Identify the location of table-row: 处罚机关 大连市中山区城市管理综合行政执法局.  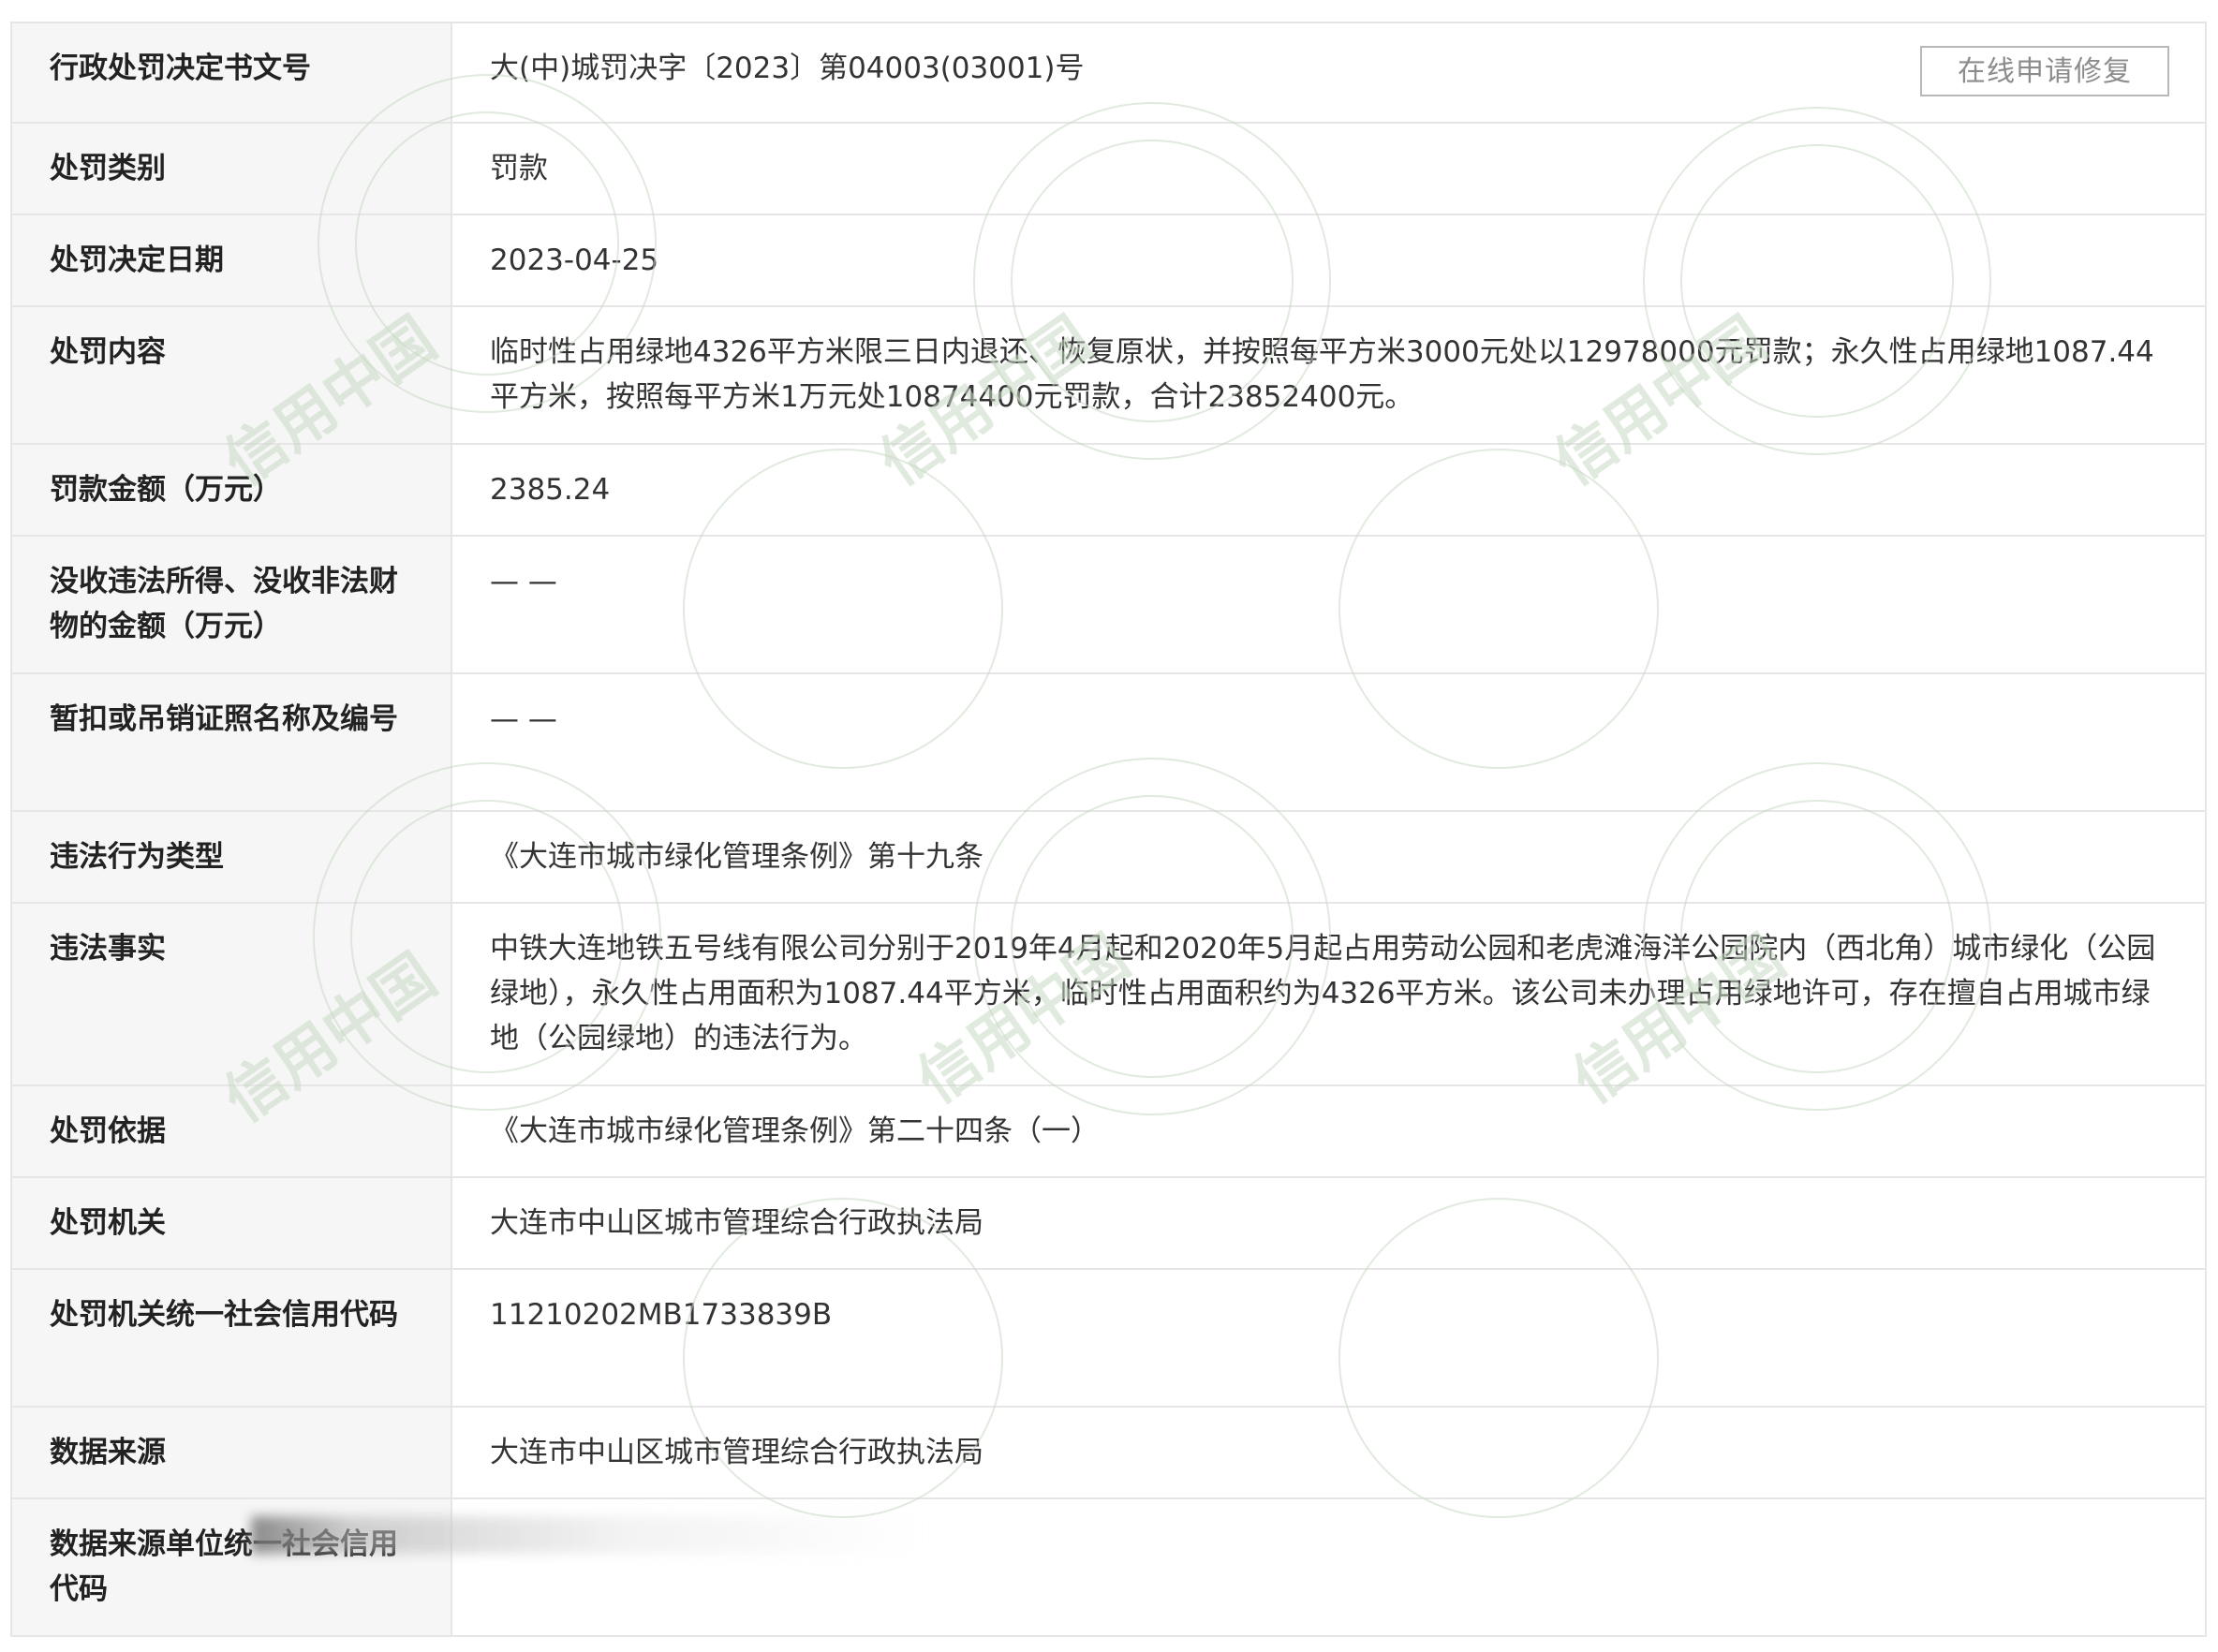
(1108, 1223).